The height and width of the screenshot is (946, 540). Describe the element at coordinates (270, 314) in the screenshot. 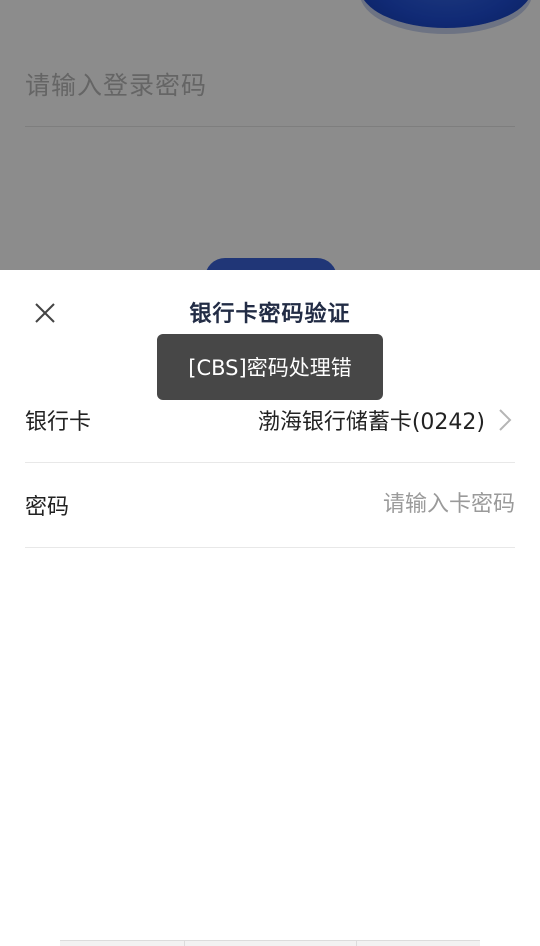

I see `sheet-title: 银行卡密码验证` at that location.